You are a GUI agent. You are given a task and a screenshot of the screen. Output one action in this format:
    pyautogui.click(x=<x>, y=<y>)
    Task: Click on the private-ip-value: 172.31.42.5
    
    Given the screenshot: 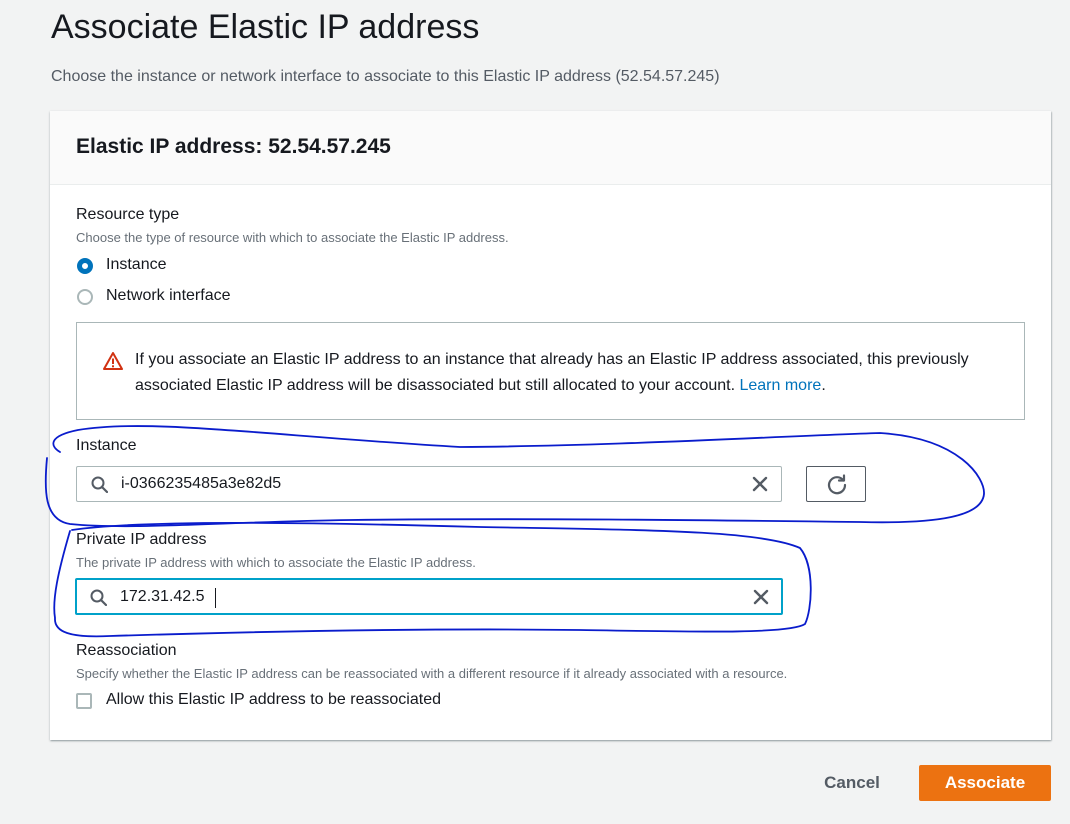 What is the action you would take?
    pyautogui.click(x=162, y=596)
    